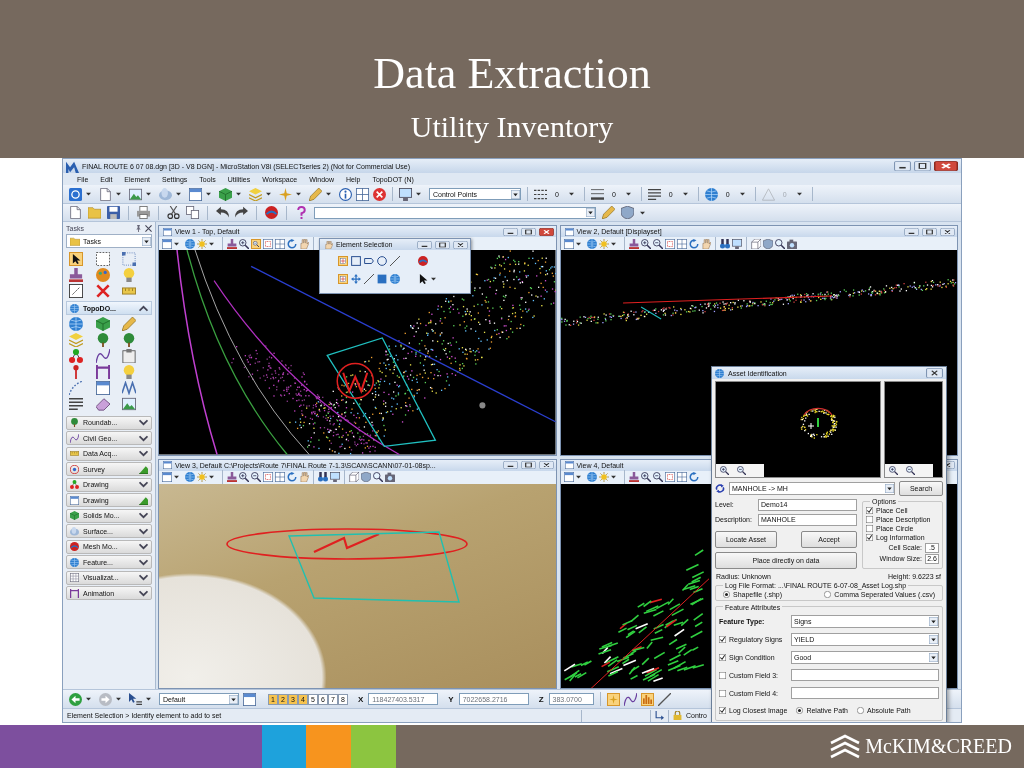 This screenshot has height=768, width=1024. Describe the element at coordinates (382, 278) in the screenshot. I see `square-solid-icon` at that location.